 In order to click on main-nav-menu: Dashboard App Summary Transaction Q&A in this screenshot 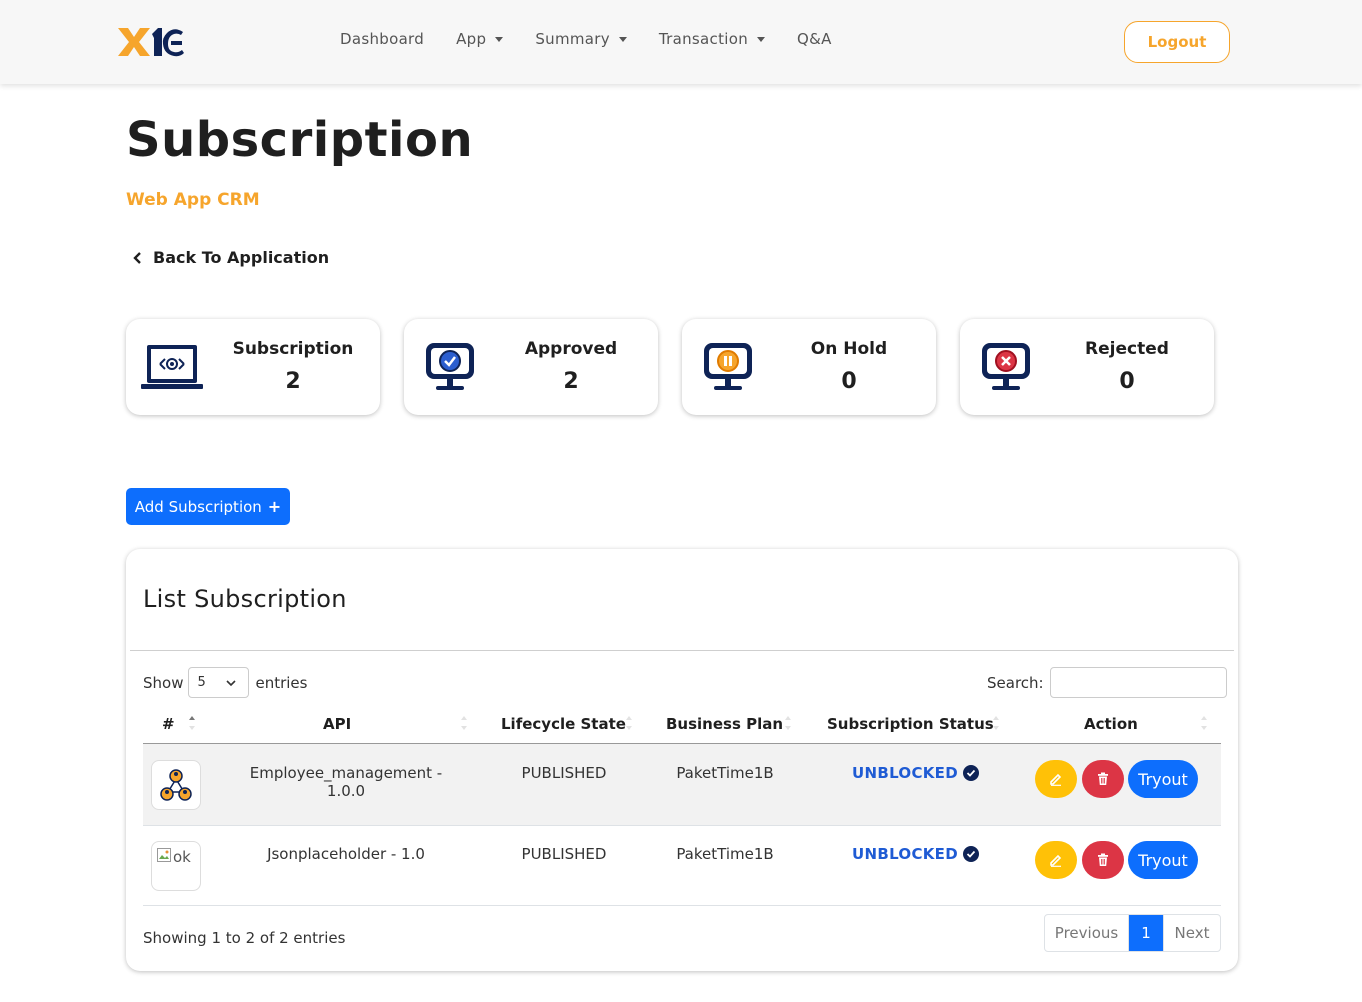, I will do `click(602, 39)`.